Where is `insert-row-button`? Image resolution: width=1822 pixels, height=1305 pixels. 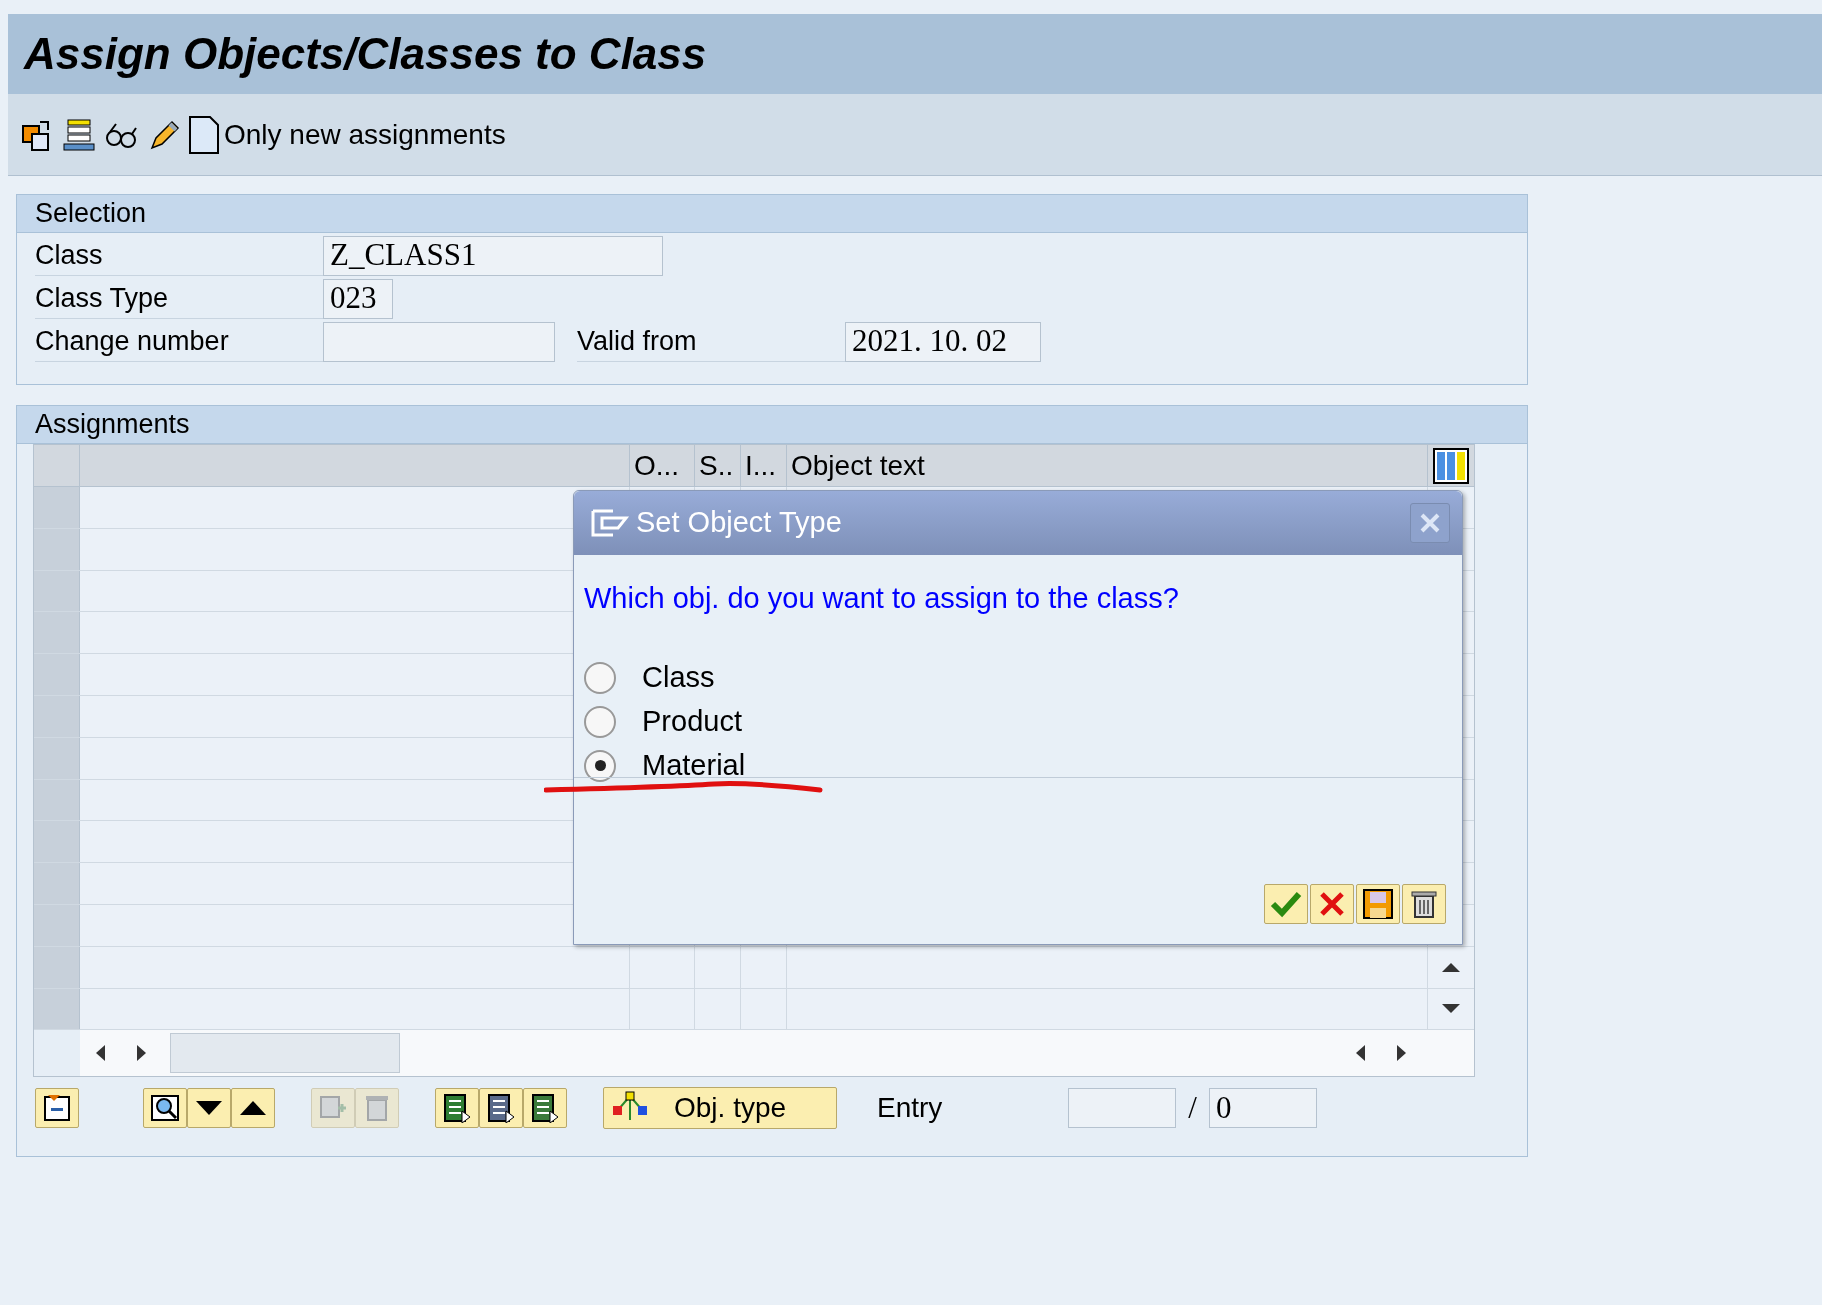 insert-row-button is located at coordinates (333, 1108).